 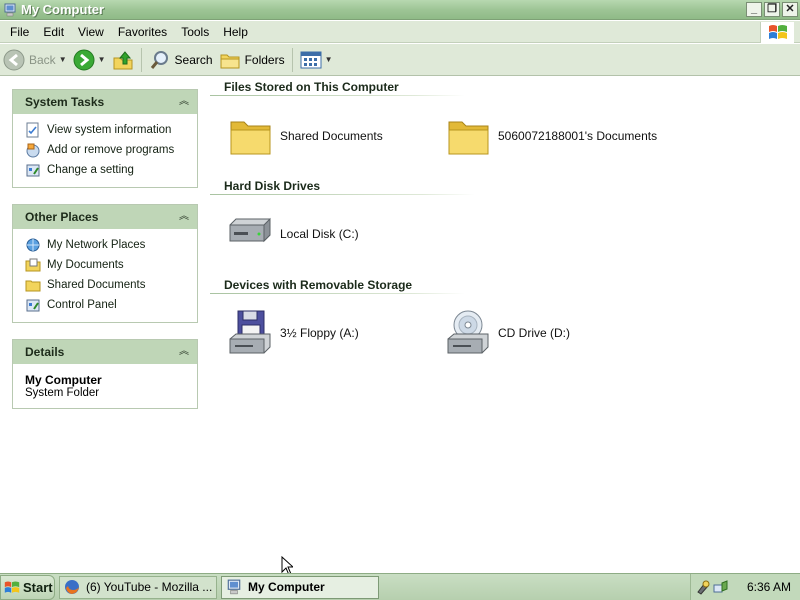 I want to click on details-name: My Computer, so click(x=63, y=380).